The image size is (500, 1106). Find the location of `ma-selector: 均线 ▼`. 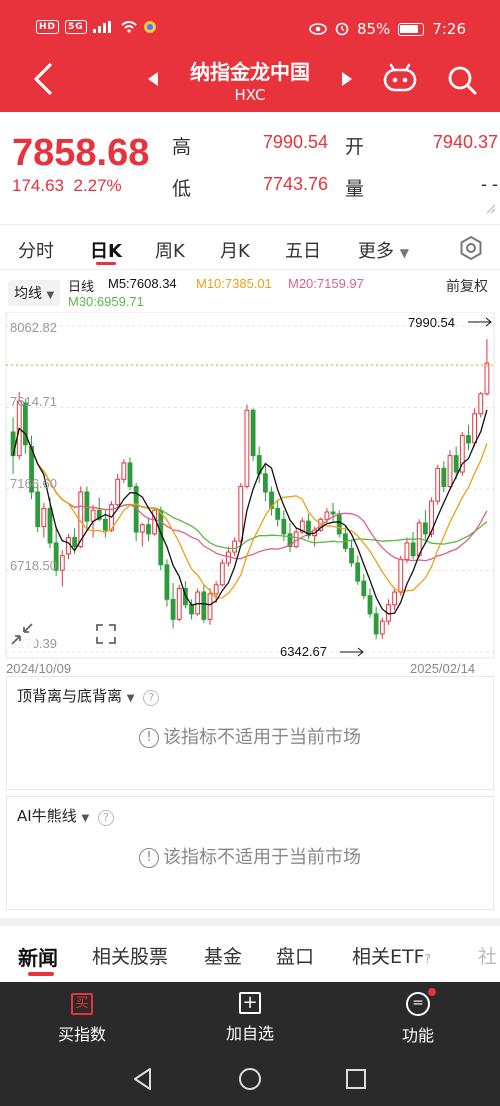

ma-selector: 均线 ▼ is located at coordinates (34, 293).